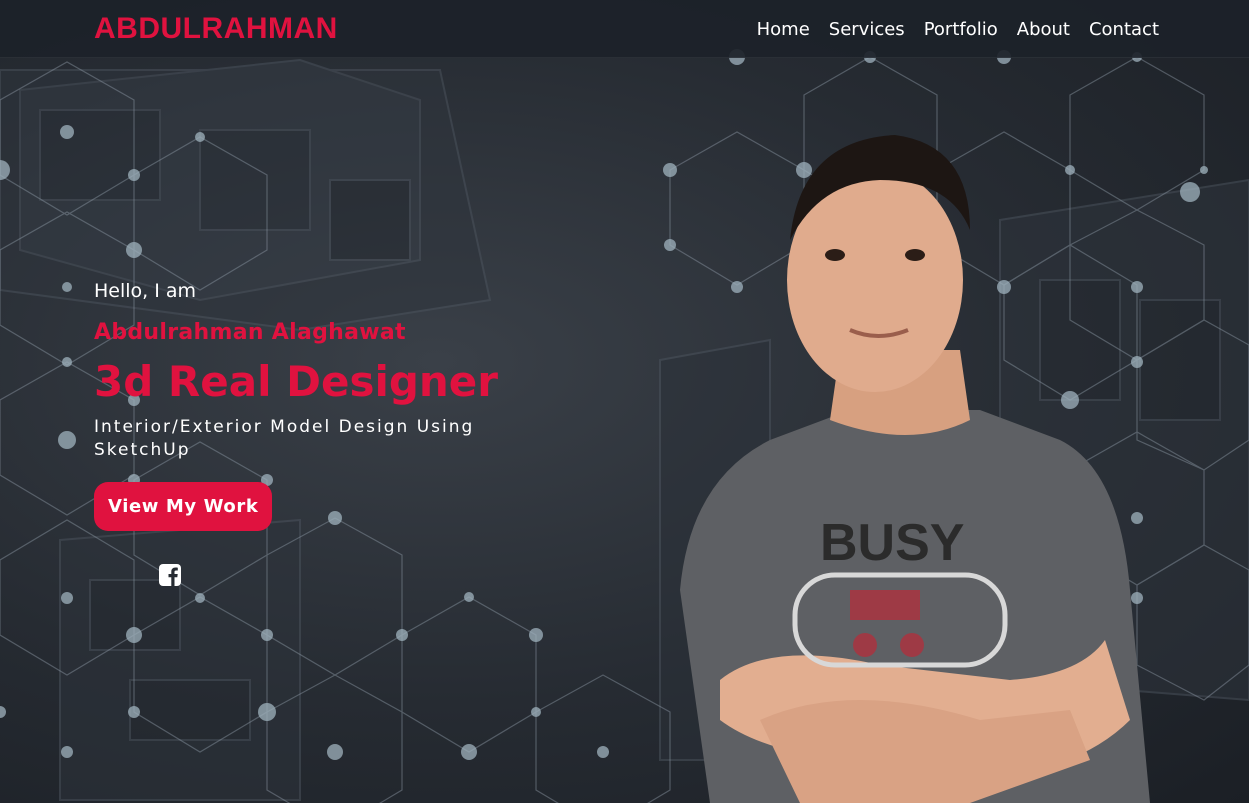 This screenshot has height=803, width=1249. Describe the element at coordinates (216, 29) in the screenshot. I see `brand-logo: ABDULRAHMAN` at that location.